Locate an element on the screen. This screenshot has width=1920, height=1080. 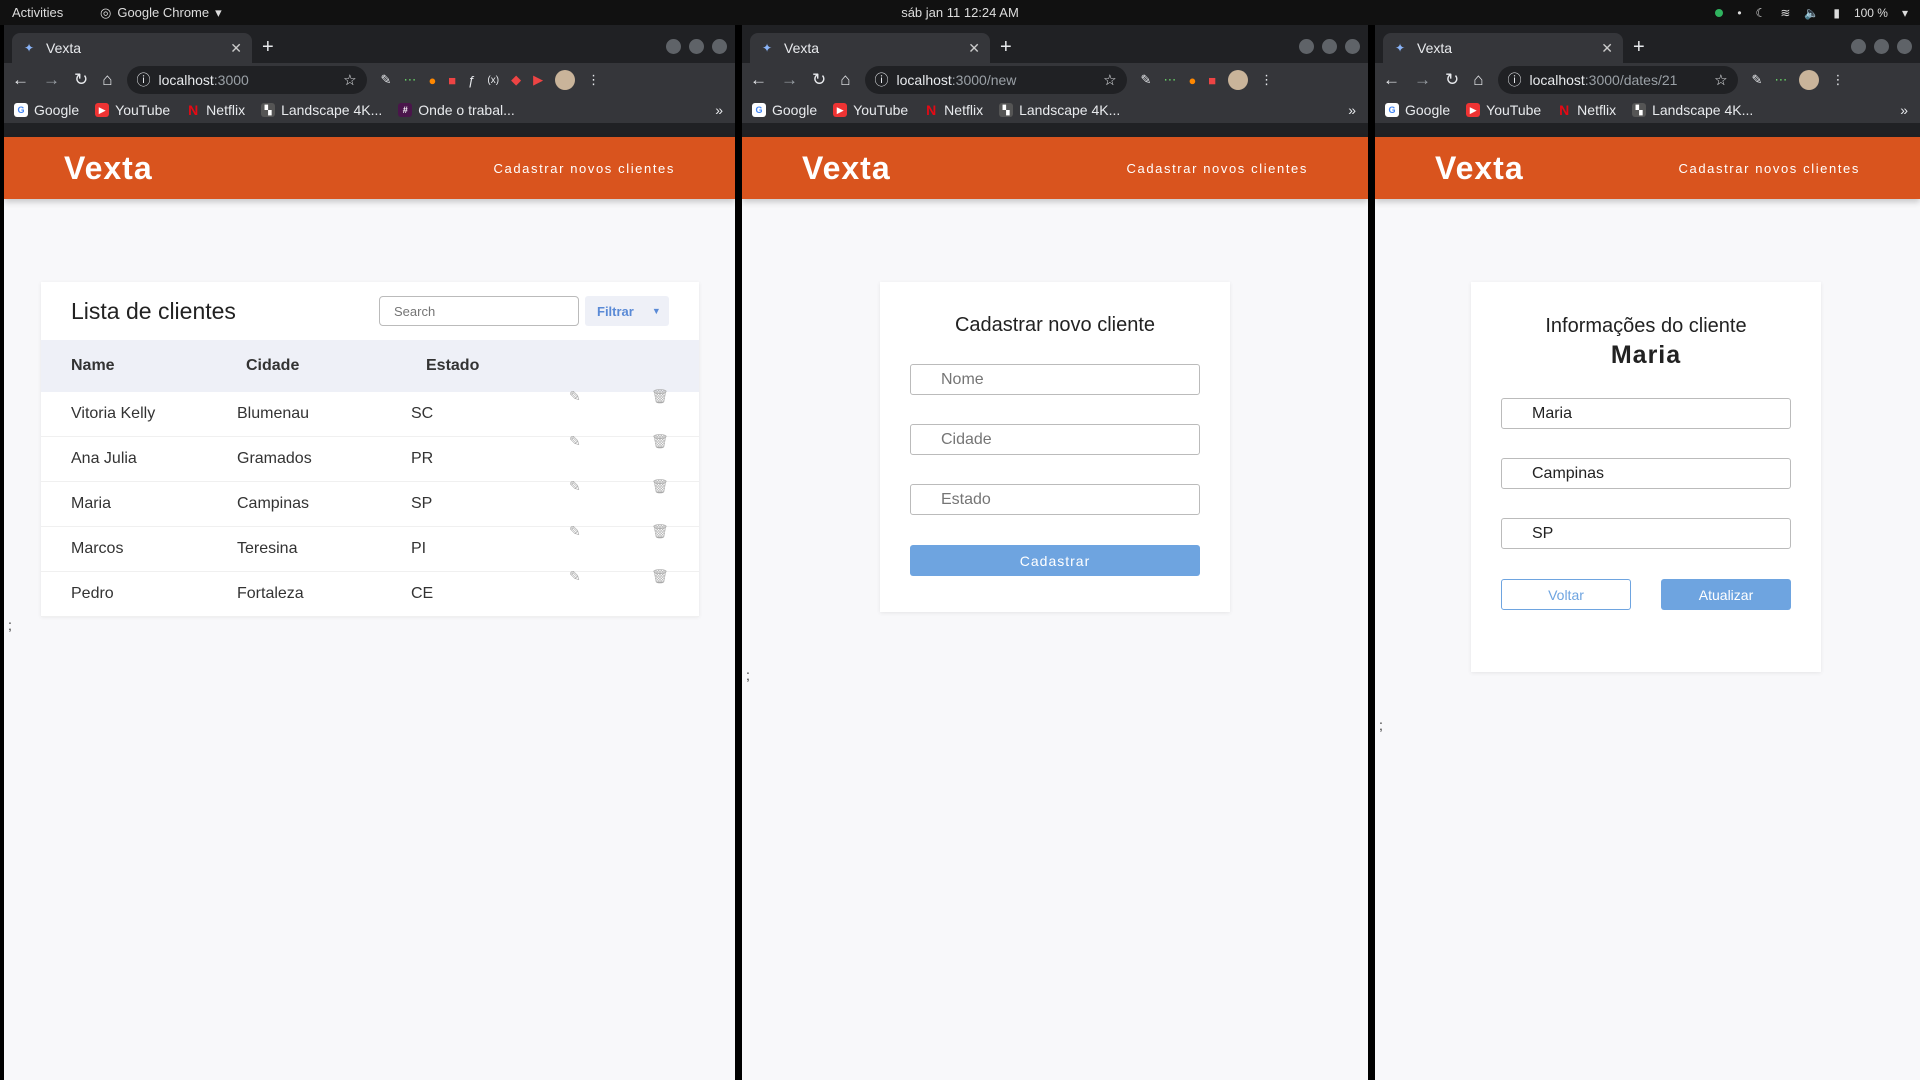
extension-code-icon: (x) is located at coordinates (493, 80).